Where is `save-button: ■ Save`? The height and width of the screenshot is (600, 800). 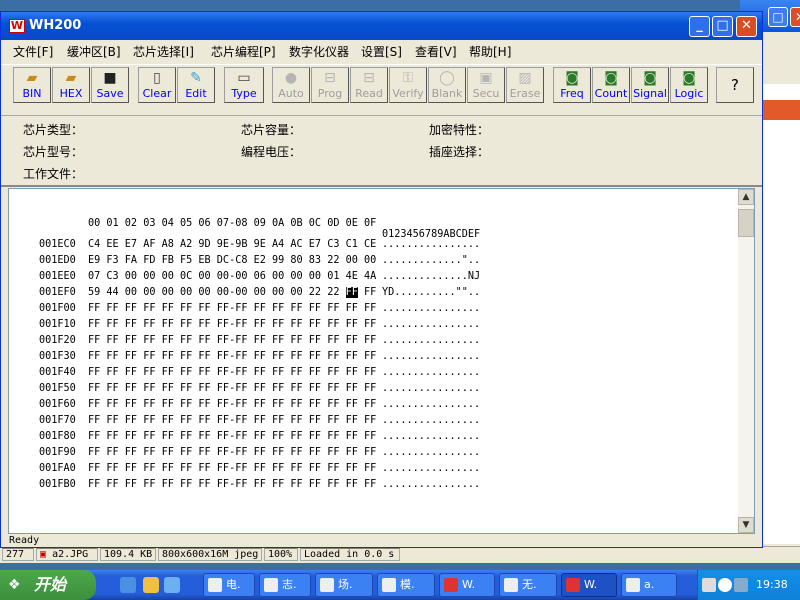
save-button: ■ Save is located at coordinates (110, 85).